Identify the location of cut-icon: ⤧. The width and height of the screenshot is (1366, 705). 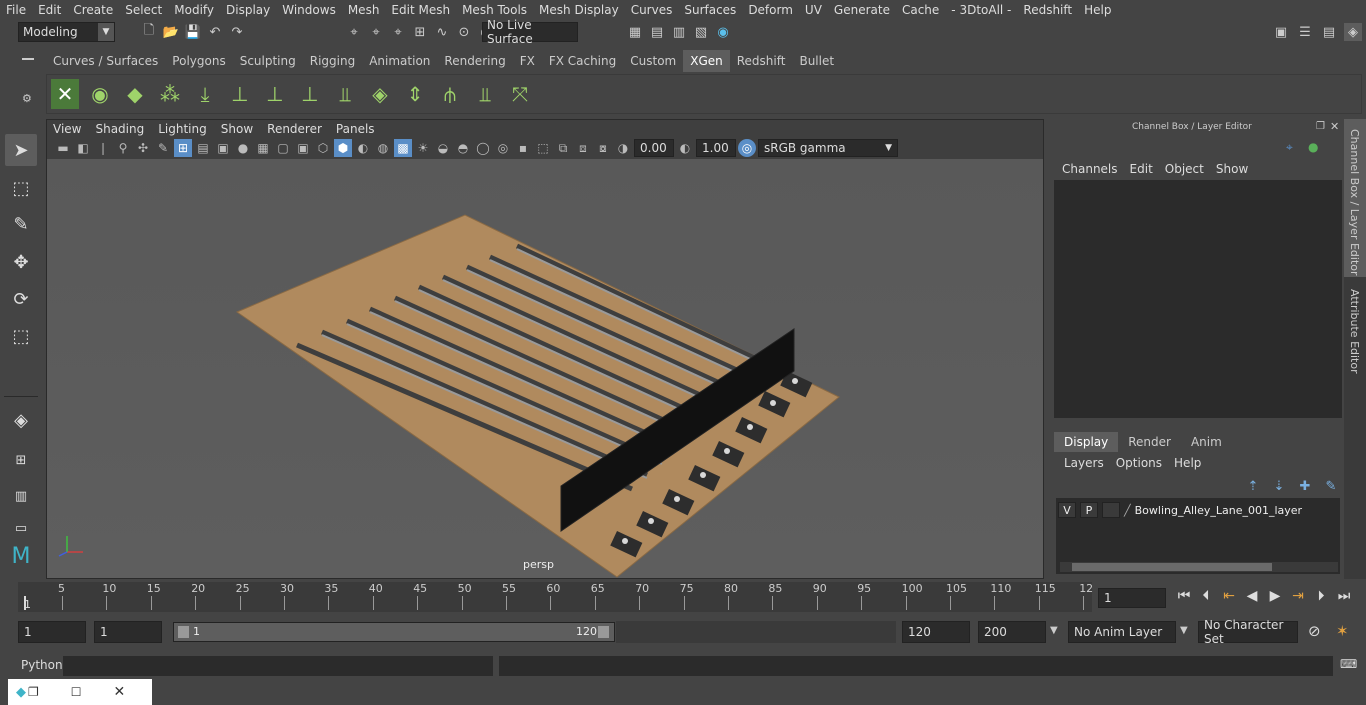
(520, 94).